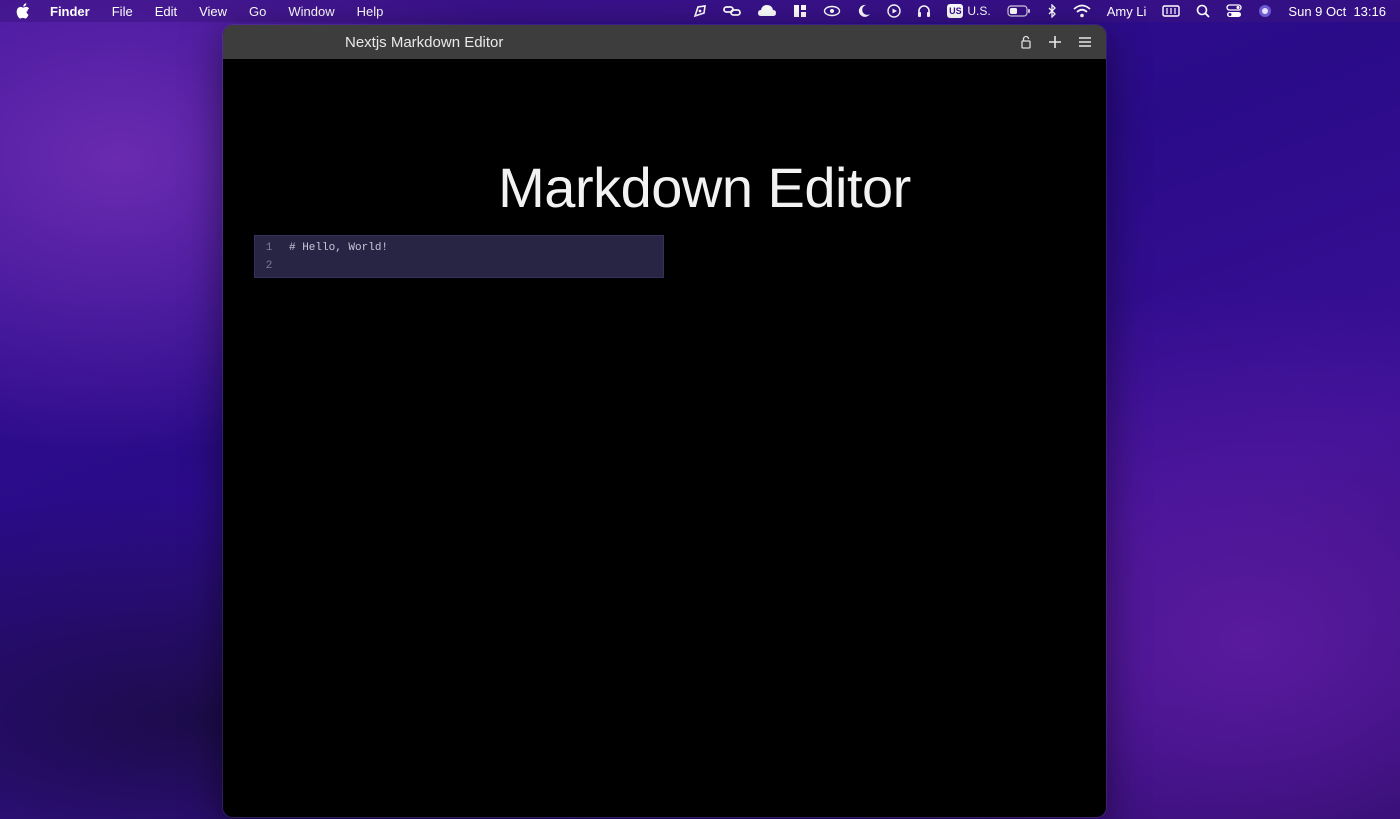 The width and height of the screenshot is (1400, 819). I want to click on menu-edit: Edit, so click(166, 11).